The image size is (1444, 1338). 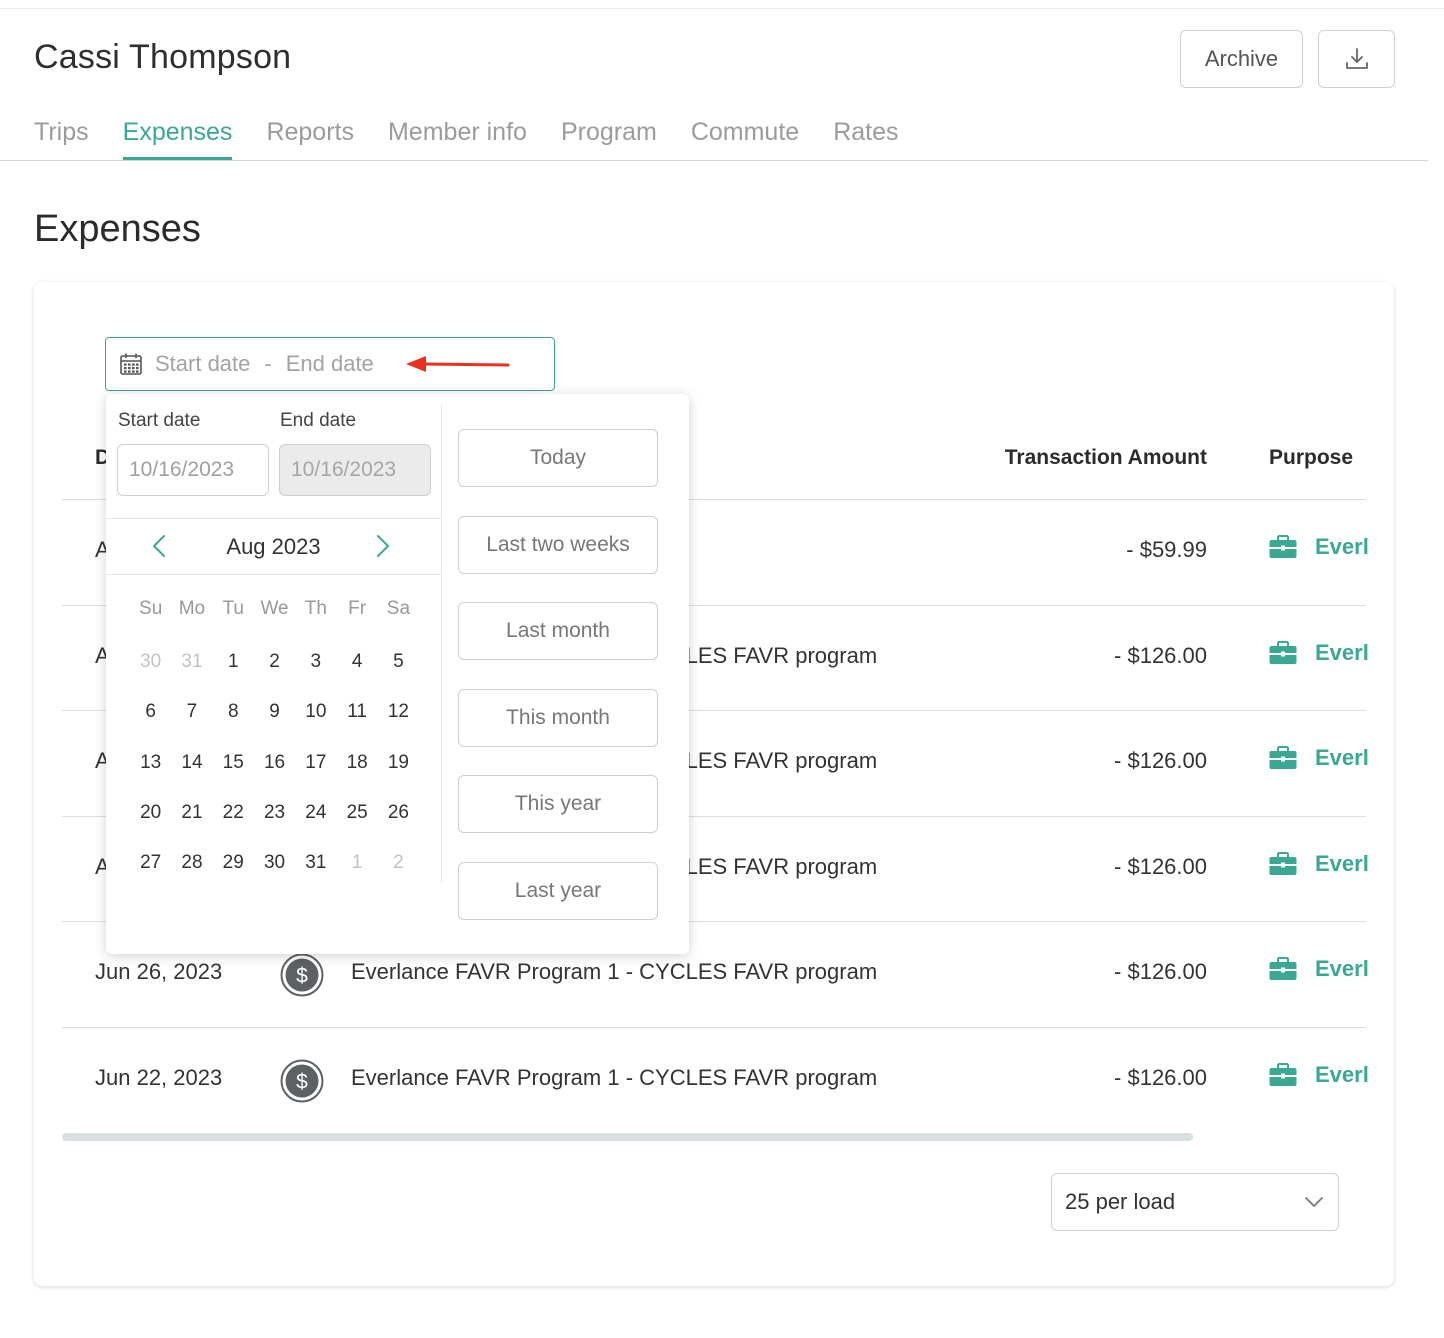 What do you see at coordinates (159, 420) in the screenshot?
I see `picker-start-label: Start date` at bounding box center [159, 420].